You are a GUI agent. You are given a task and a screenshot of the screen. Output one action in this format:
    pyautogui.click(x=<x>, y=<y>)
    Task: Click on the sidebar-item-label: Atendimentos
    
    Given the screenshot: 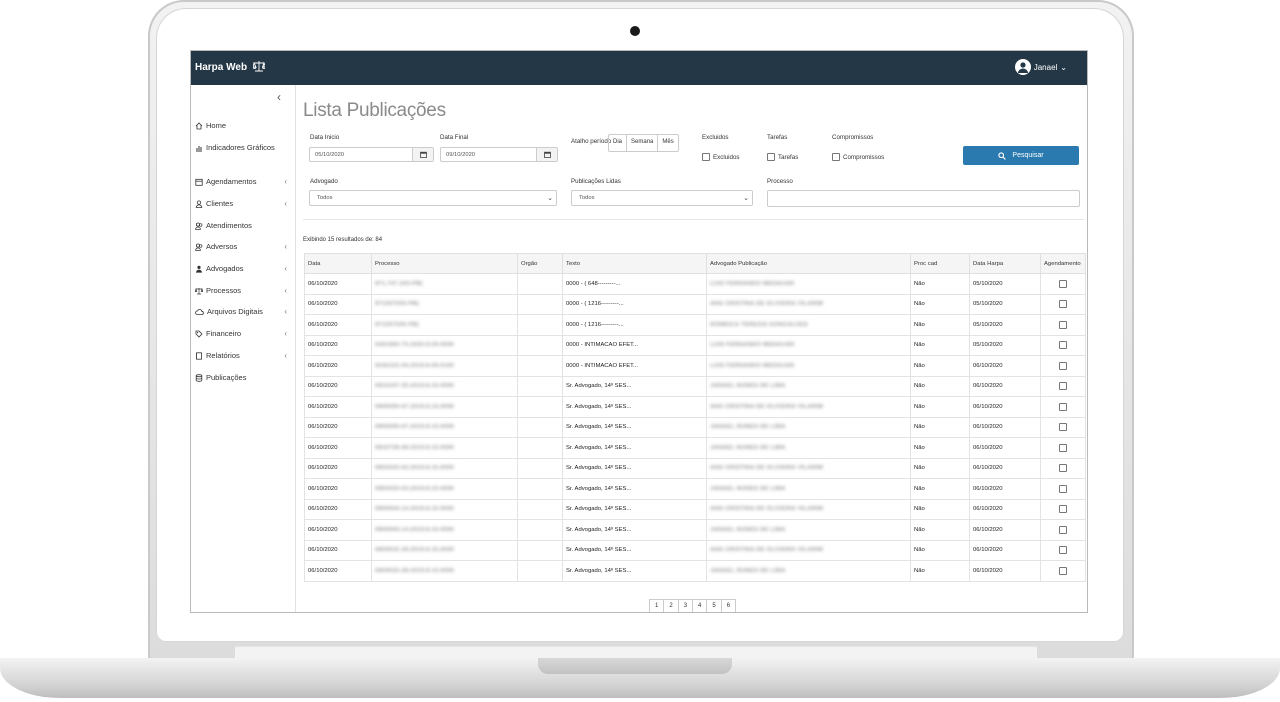 What is the action you would take?
    pyautogui.click(x=229, y=225)
    